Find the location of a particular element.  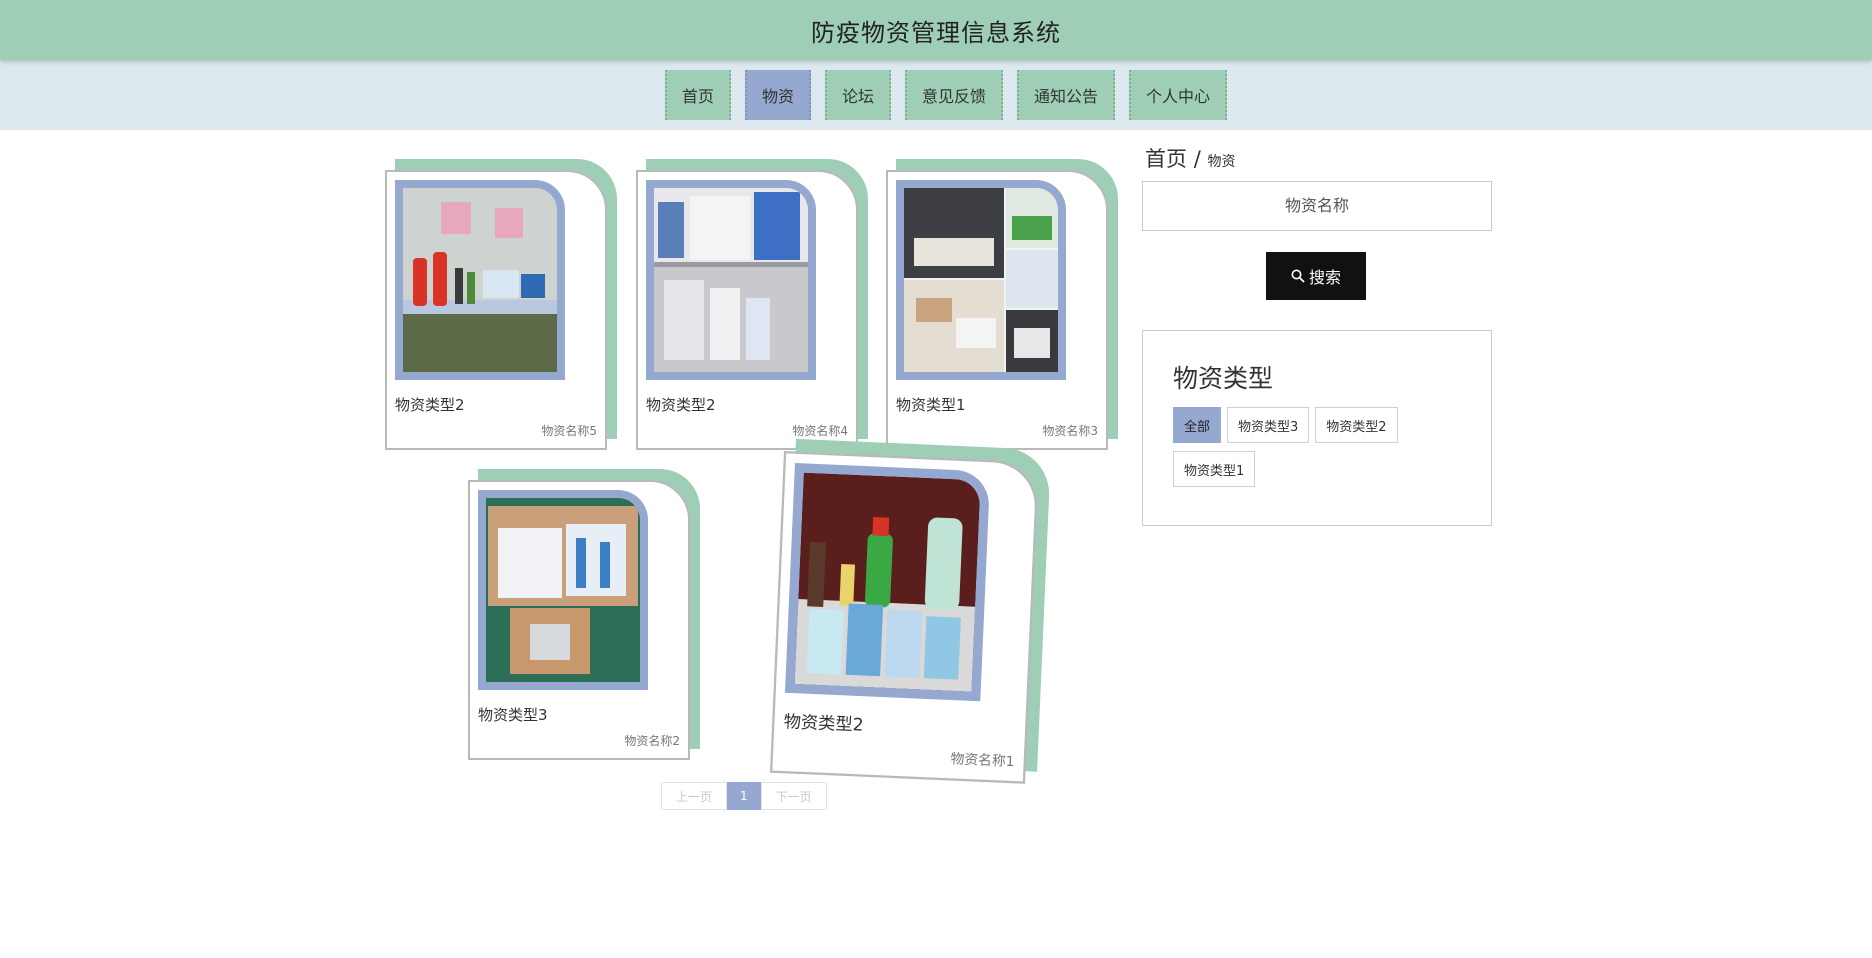

product-name: 物资名称5 is located at coordinates (569, 431).